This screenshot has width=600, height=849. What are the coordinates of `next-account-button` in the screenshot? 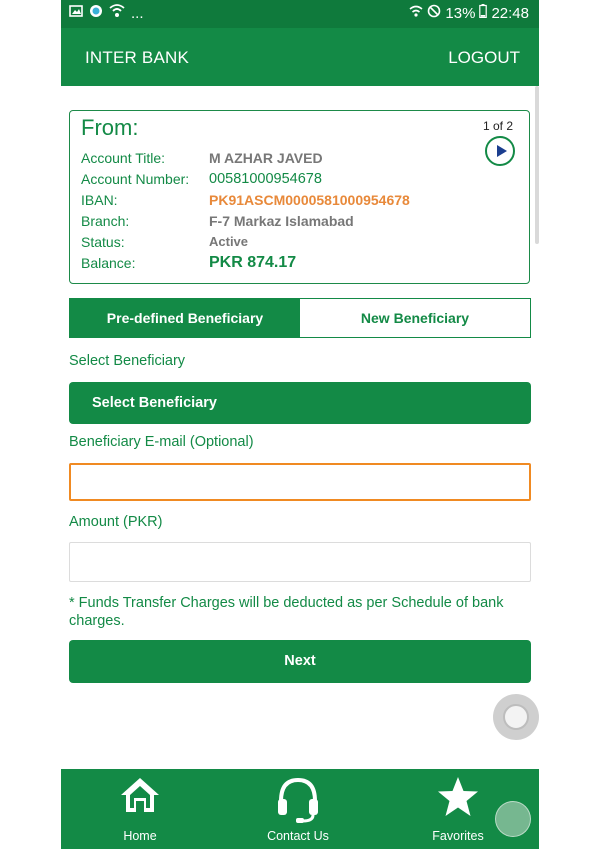 It's located at (500, 151).